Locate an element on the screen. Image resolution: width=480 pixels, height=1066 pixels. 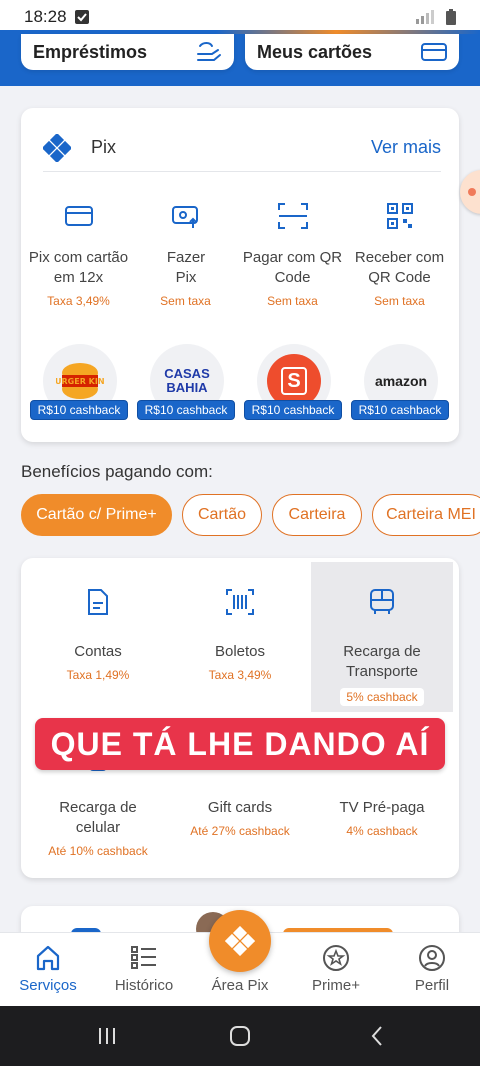
action-label: Receber com QR Code is located at coordinates (399, 267).